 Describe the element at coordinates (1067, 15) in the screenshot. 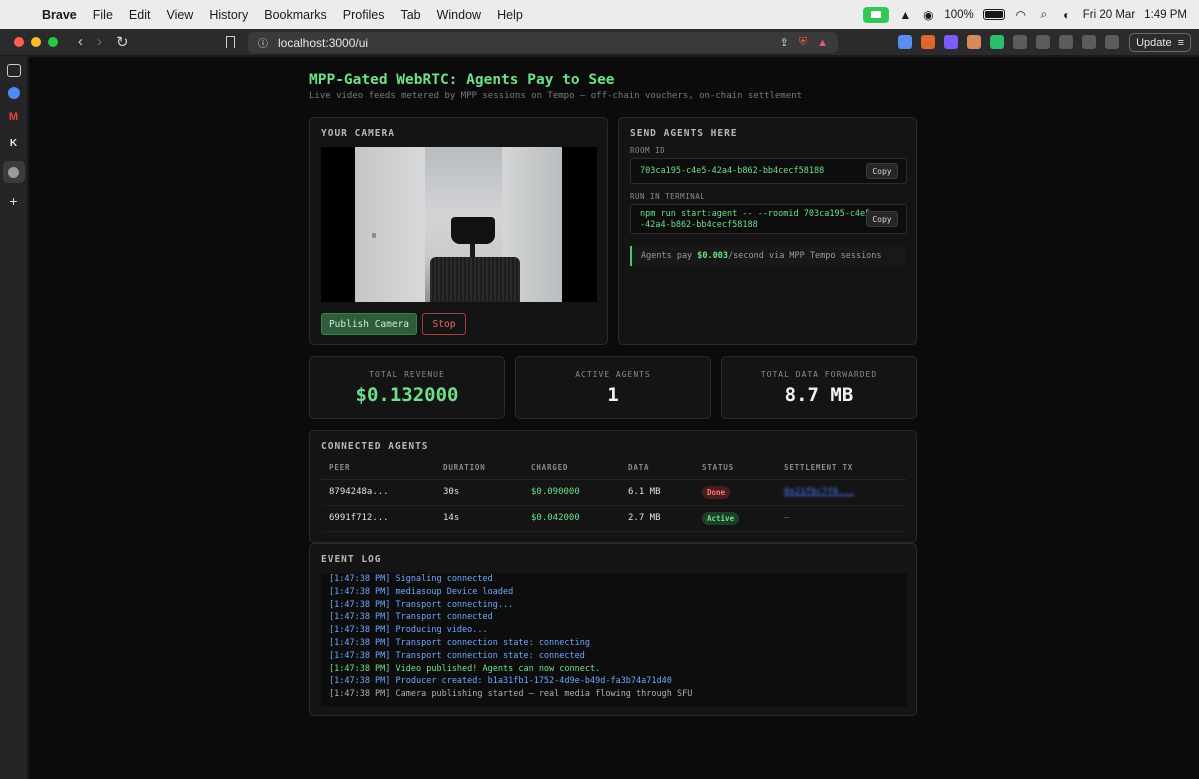

I see `control-center-icon: ◐` at that location.